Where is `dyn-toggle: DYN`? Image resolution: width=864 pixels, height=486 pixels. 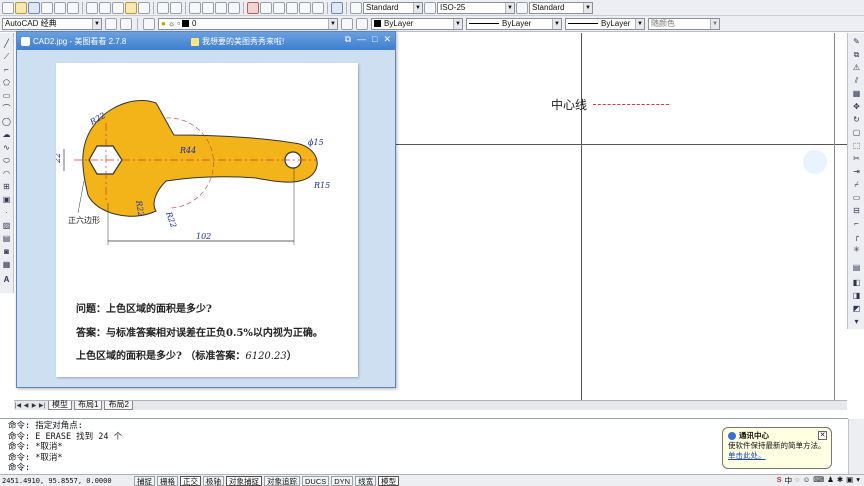 dyn-toggle: DYN is located at coordinates (342, 480).